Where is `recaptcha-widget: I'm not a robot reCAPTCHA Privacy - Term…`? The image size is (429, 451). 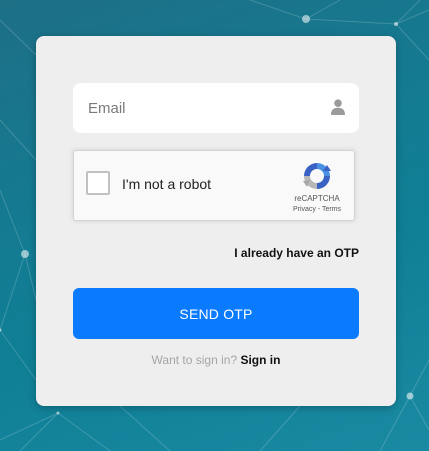 recaptcha-widget: I'm not a robot reCAPTCHA Privacy - Term… is located at coordinates (214, 185).